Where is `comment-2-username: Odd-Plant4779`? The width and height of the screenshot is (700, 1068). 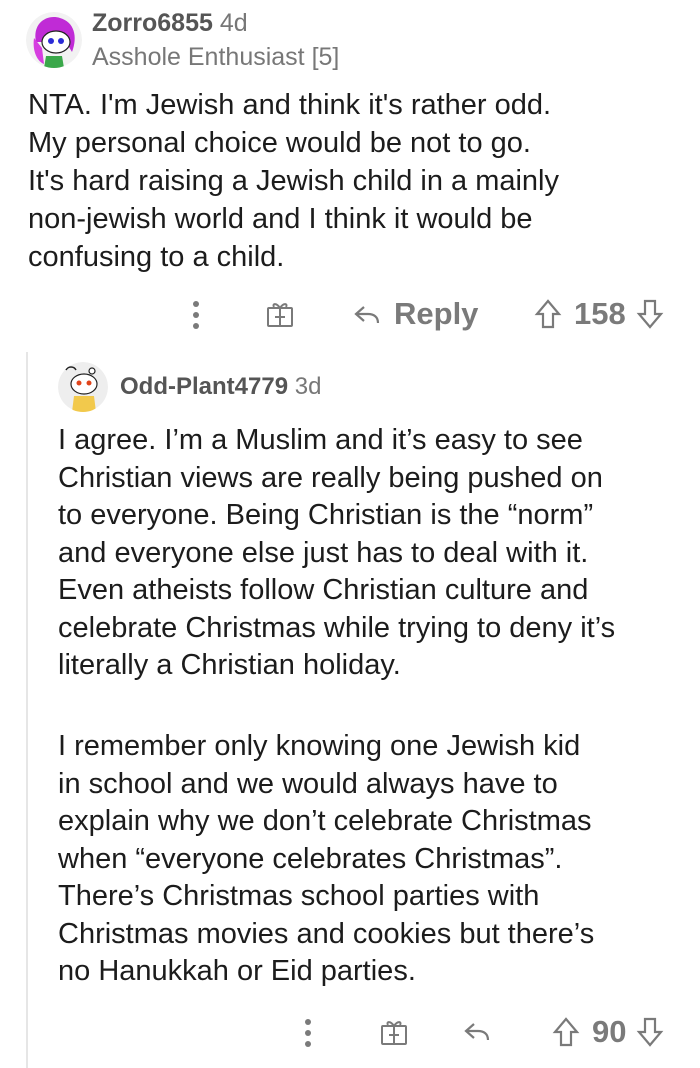 comment-2-username: Odd-Plant4779 is located at coordinates (204, 386).